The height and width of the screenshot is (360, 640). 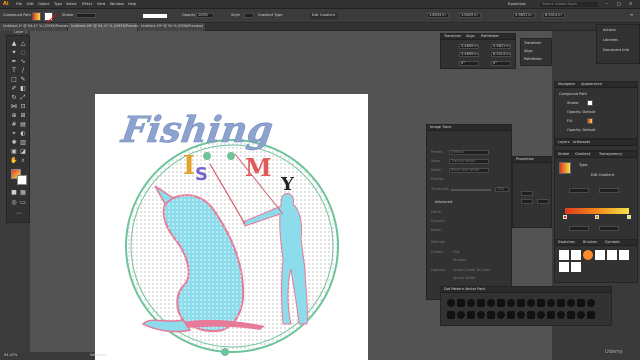 What do you see at coordinates (14, 98) in the screenshot?
I see `rotate-tool-icon: ↻` at bounding box center [14, 98].